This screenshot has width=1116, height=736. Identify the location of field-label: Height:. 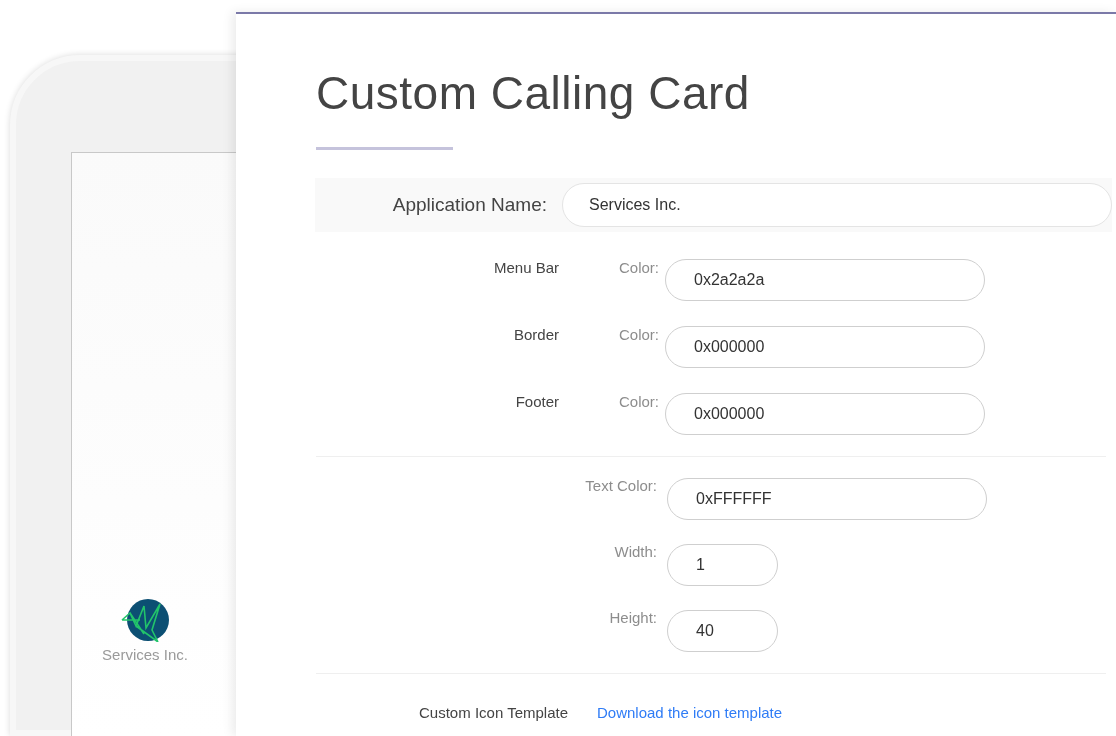
(632, 618).